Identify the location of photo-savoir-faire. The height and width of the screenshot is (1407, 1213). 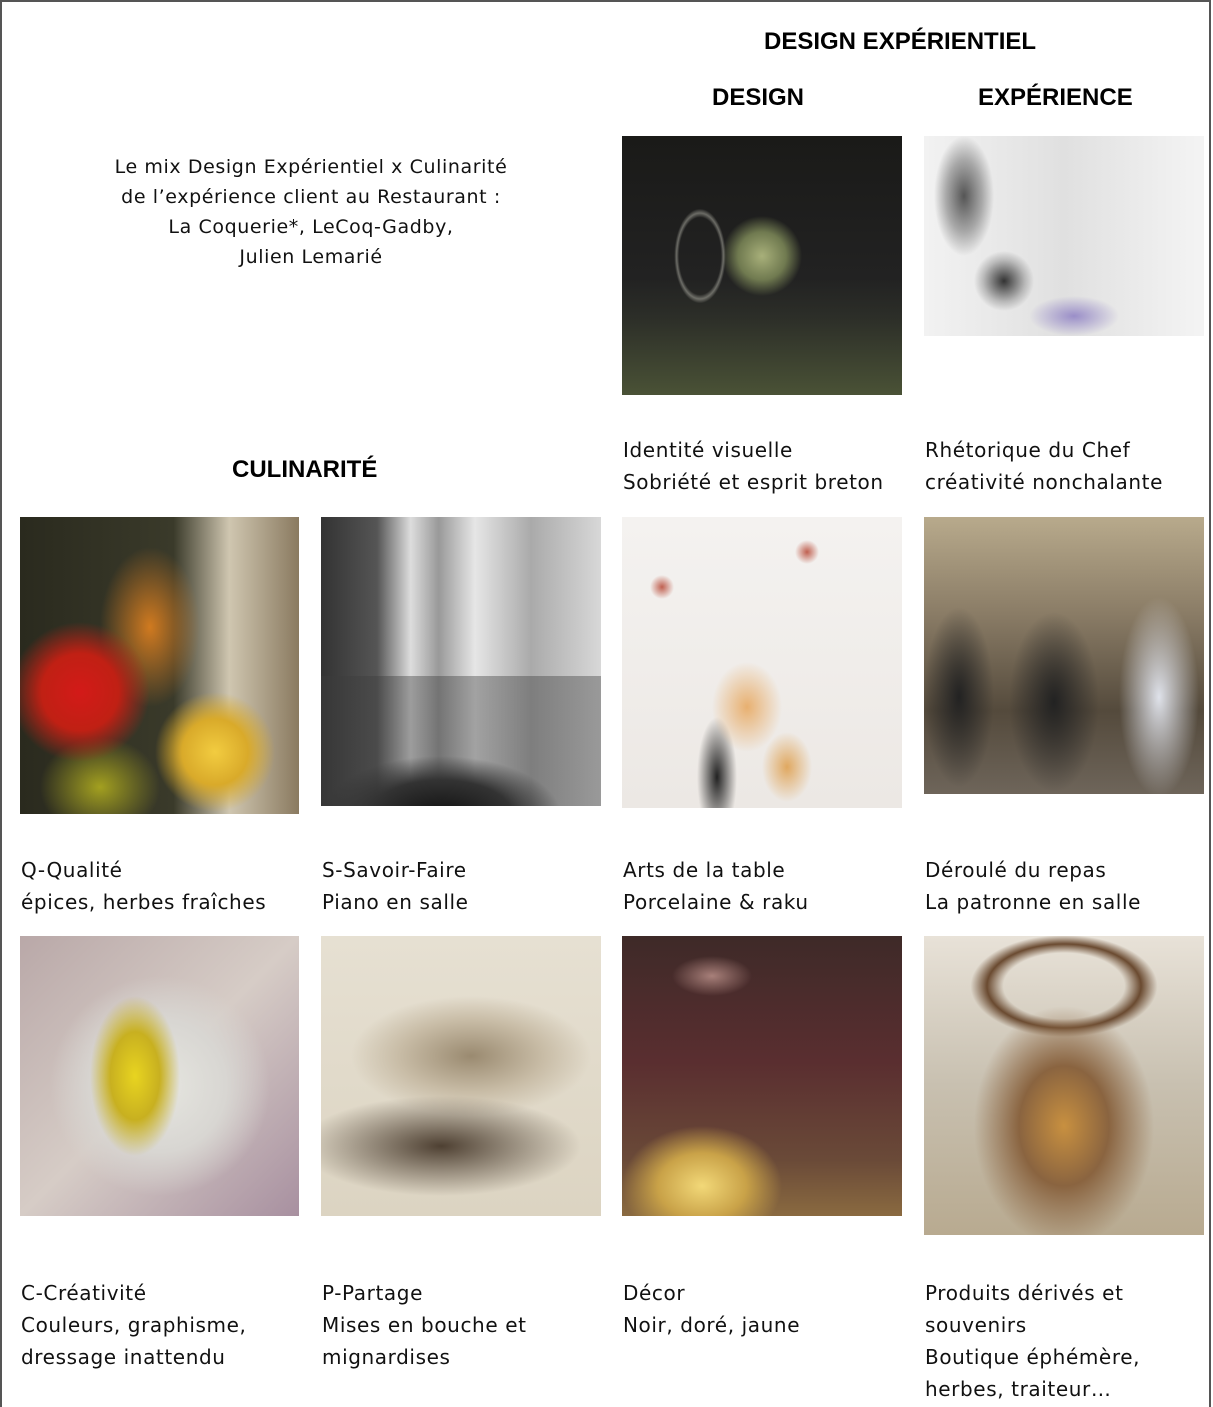
(461, 661).